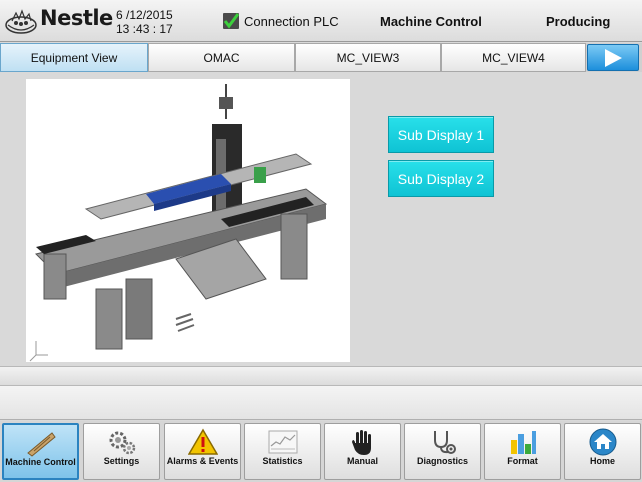  I want to click on play-arrow-icon, so click(613, 57).